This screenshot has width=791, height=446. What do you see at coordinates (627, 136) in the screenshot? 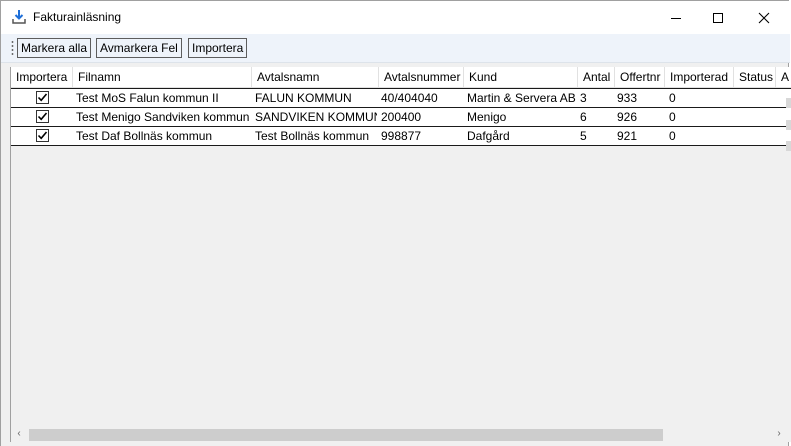
I see `offertnr-cell: 921` at bounding box center [627, 136].